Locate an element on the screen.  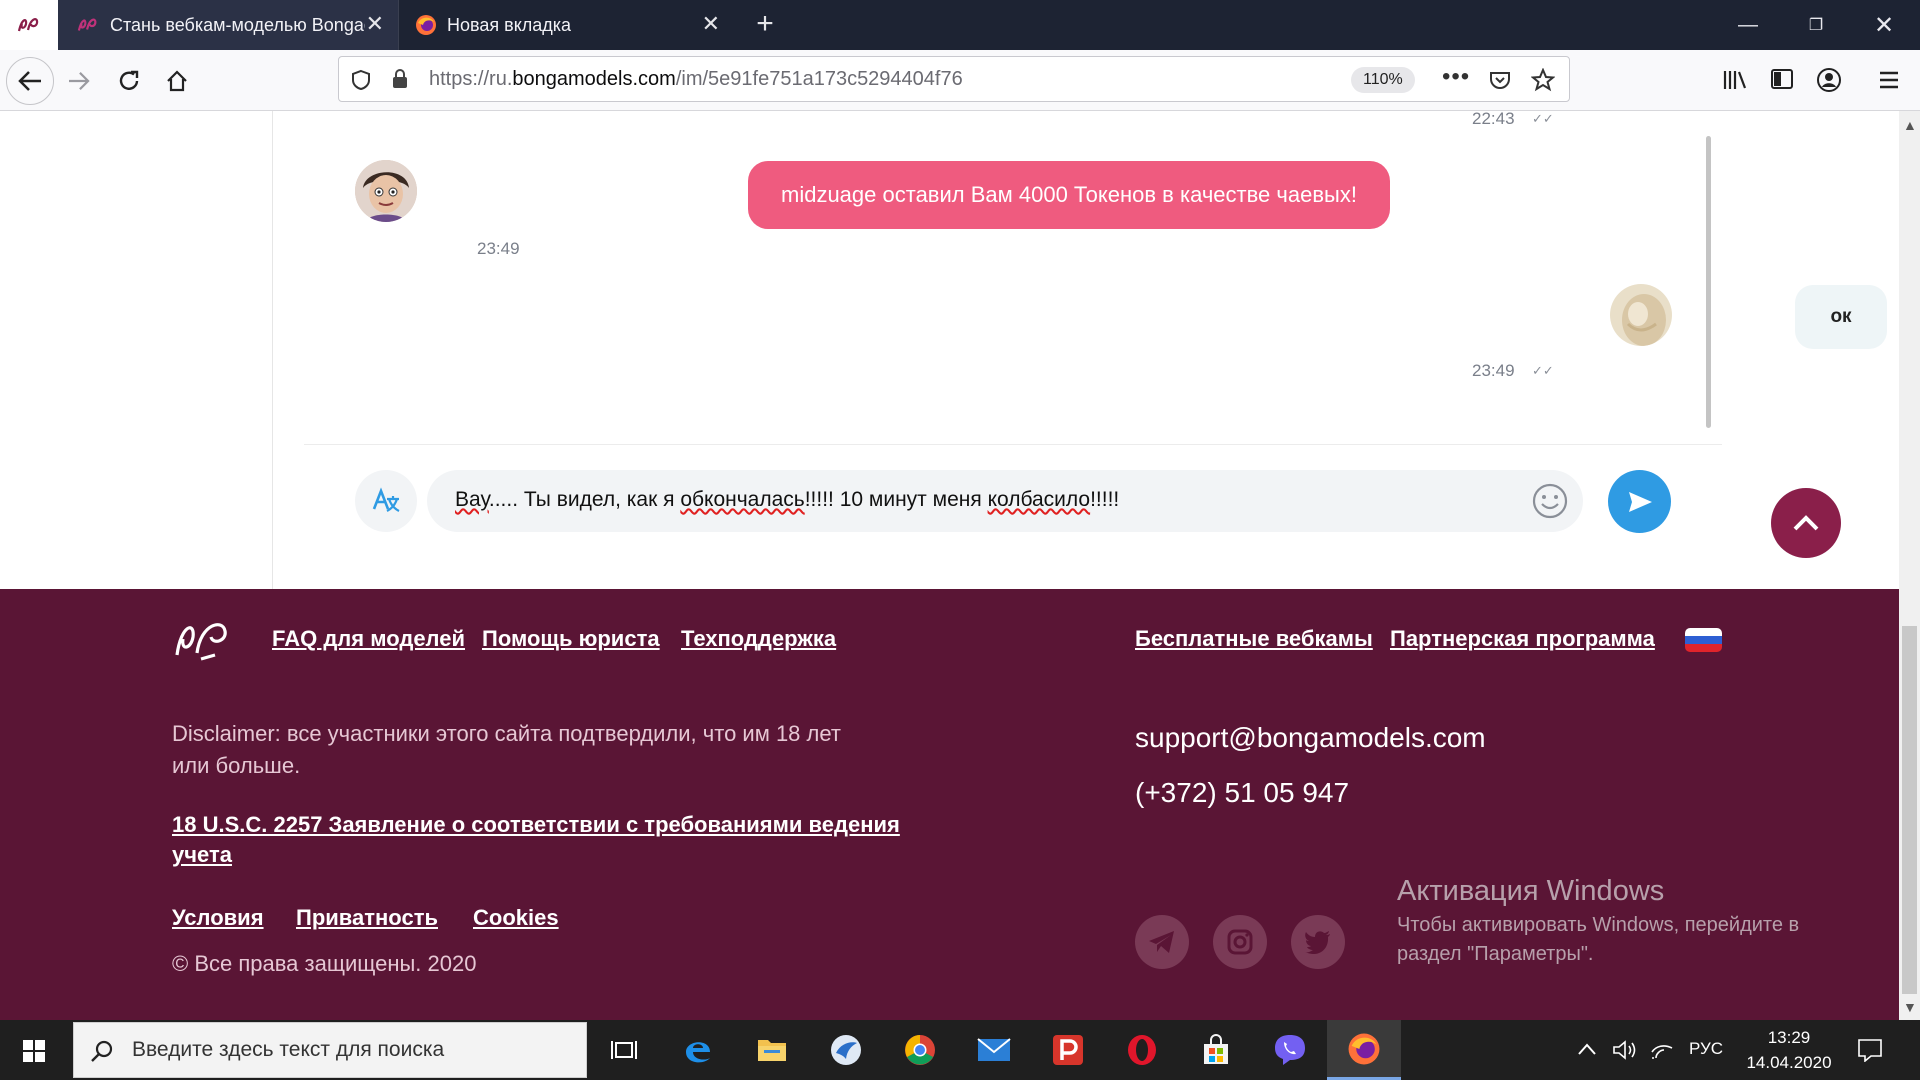
shield-icon is located at coordinates (361, 80).